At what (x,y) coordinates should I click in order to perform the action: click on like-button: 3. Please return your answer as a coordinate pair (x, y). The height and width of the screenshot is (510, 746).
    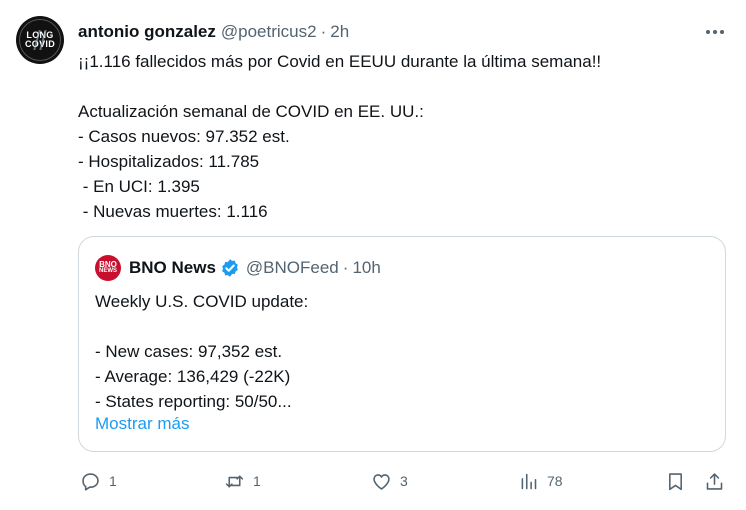
    Looking at the image, I should click on (389, 481).